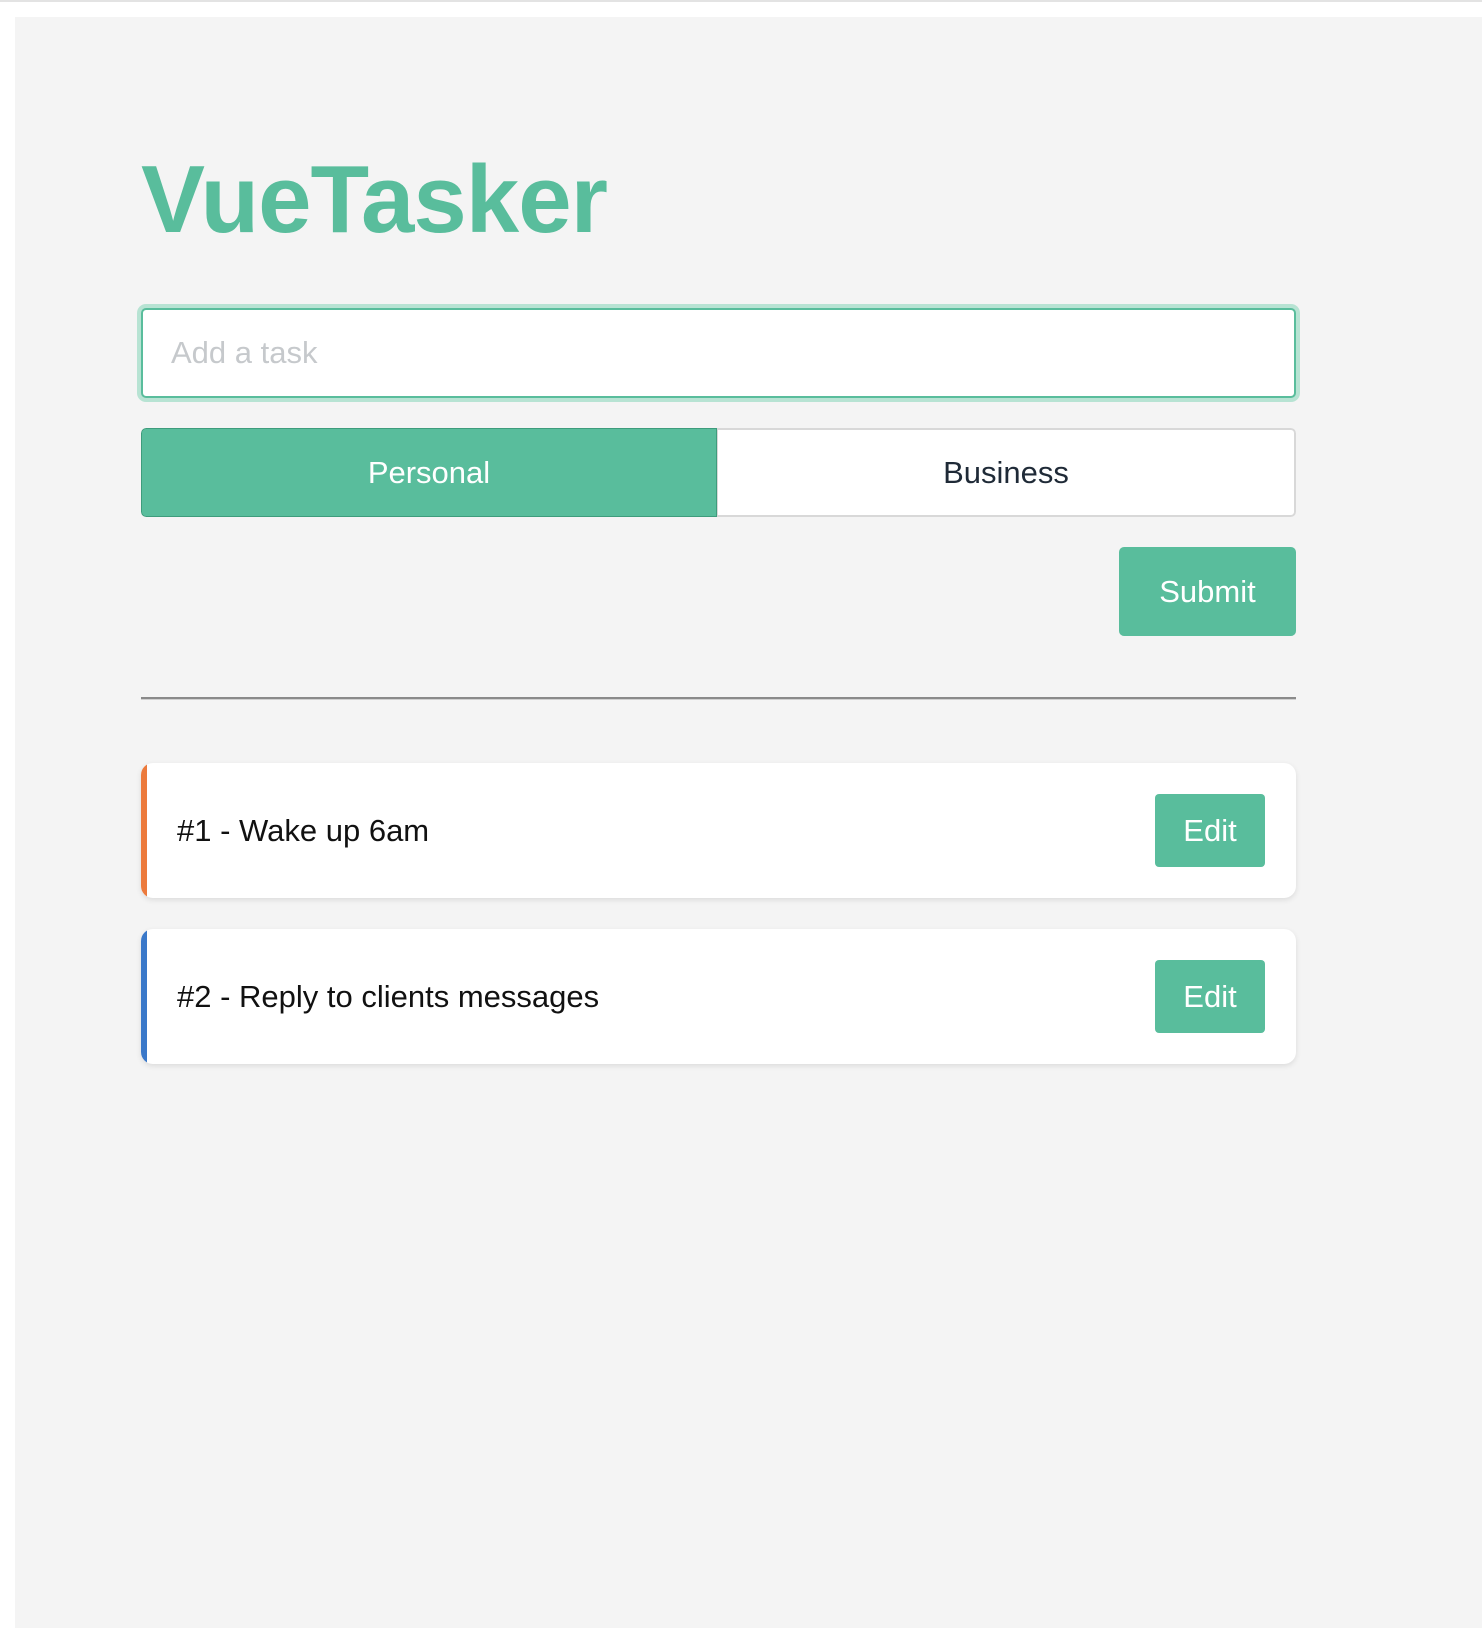 The image size is (1482, 1628). Describe the element at coordinates (303, 830) in the screenshot. I see `task-text: #1 - Wake up 6am` at that location.